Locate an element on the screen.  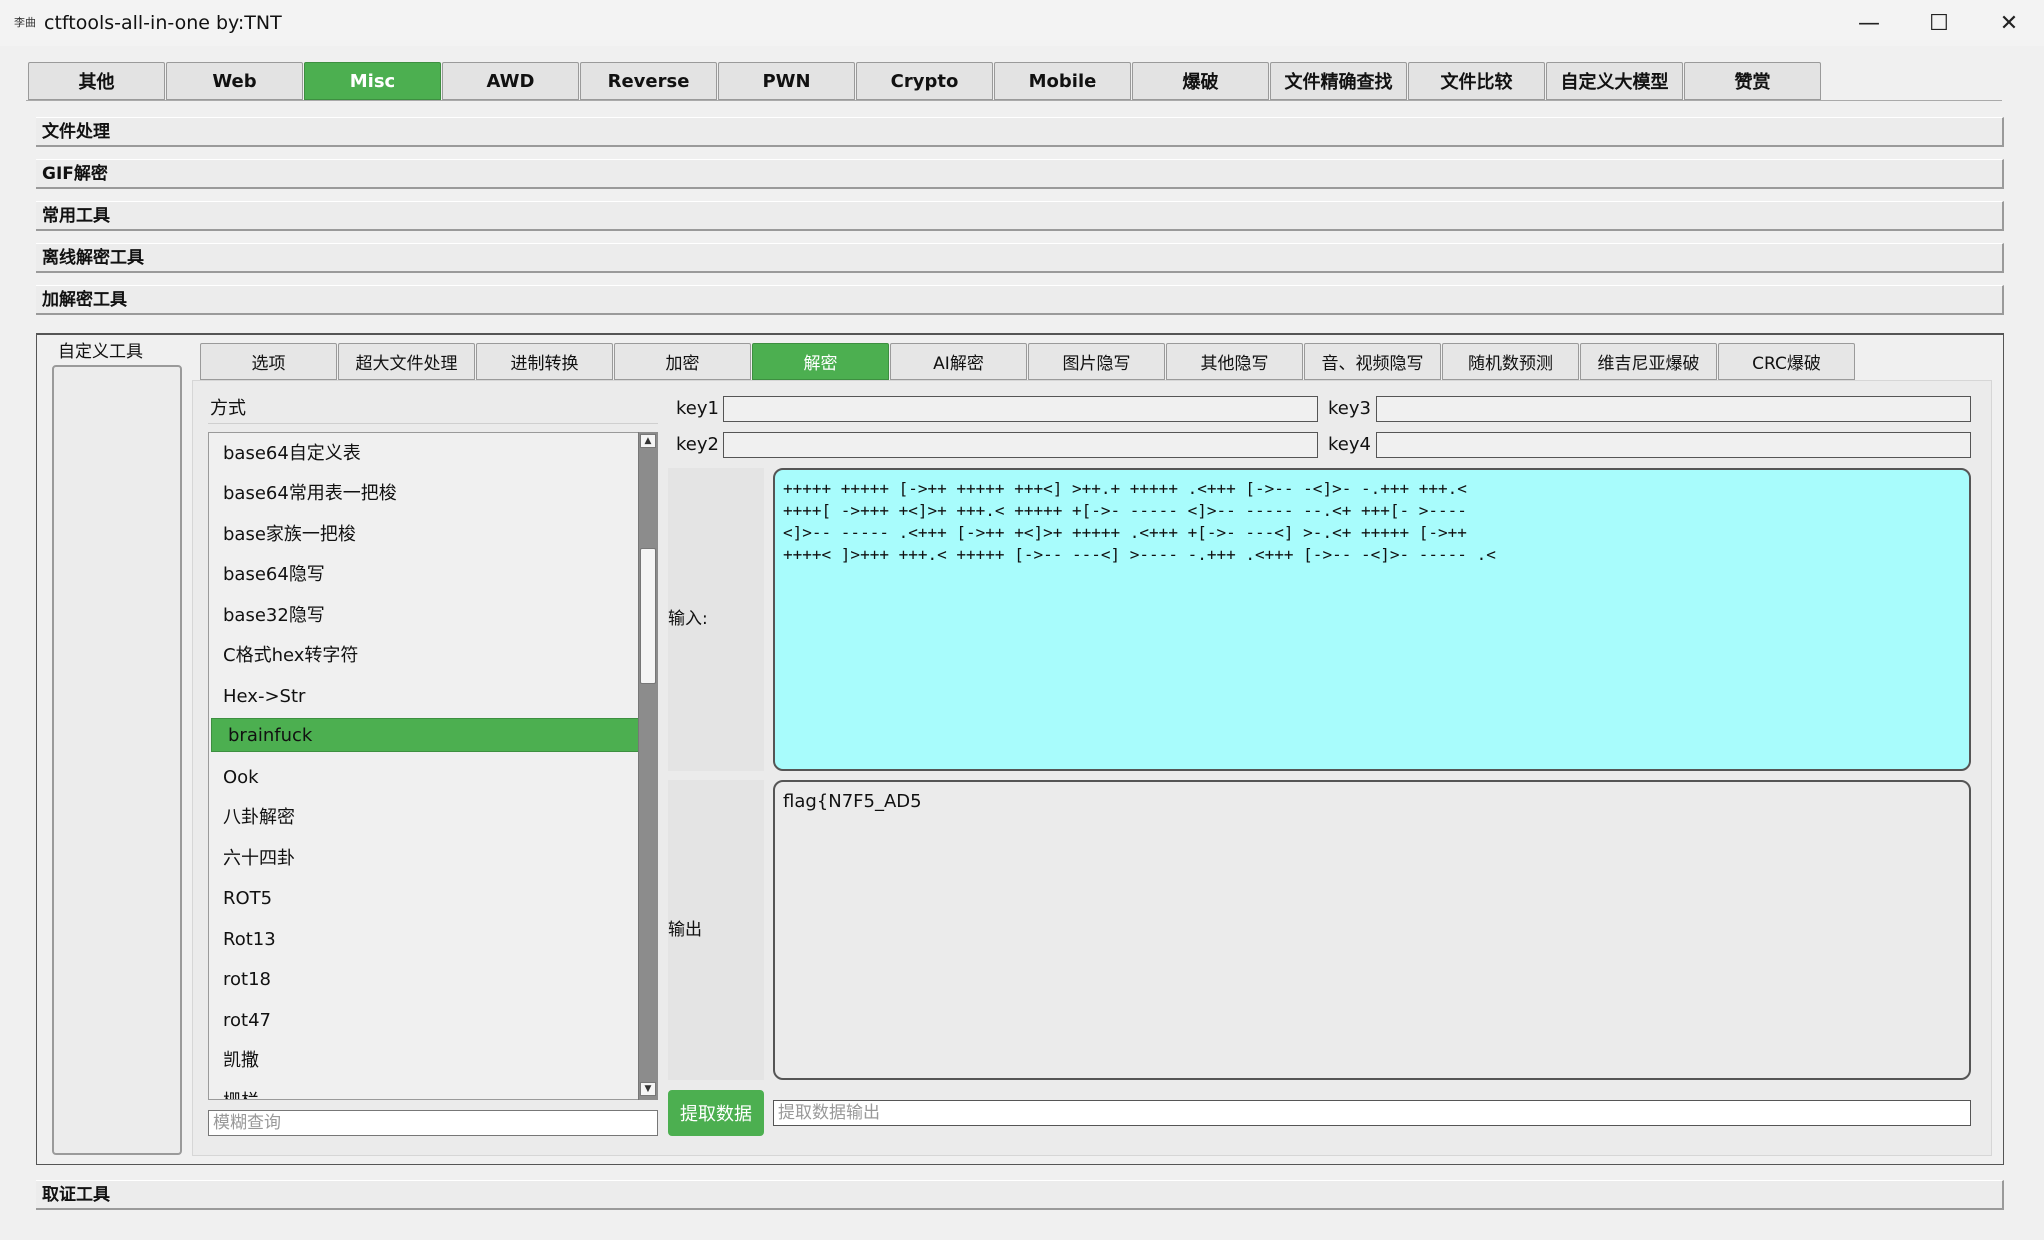
list-item: 凯撒 is located at coordinates (425, 1061).